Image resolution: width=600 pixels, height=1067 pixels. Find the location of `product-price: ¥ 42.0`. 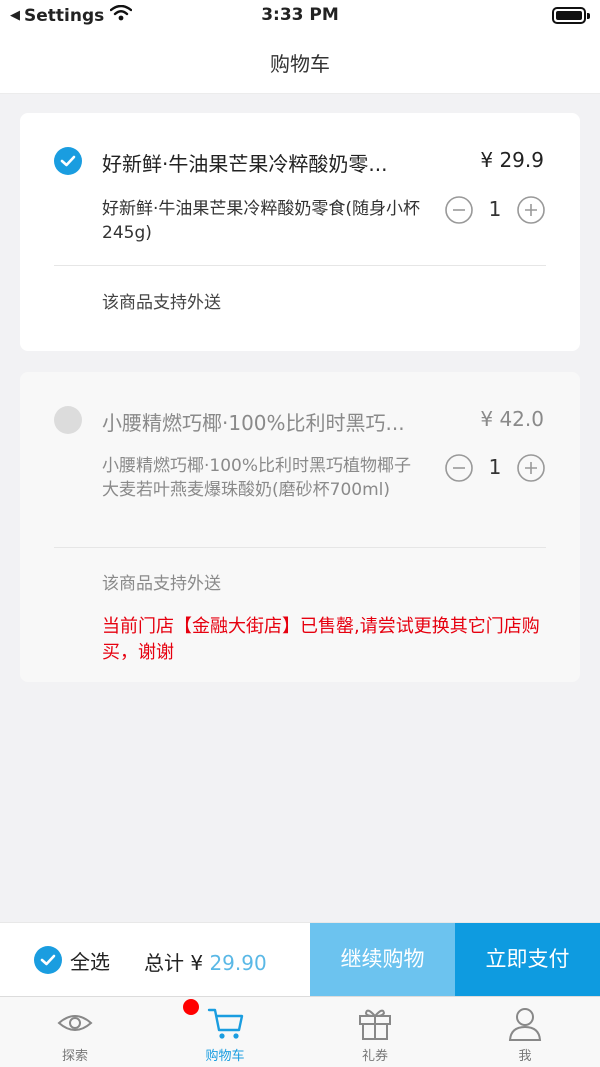

product-price: ¥ 42.0 is located at coordinates (512, 419).